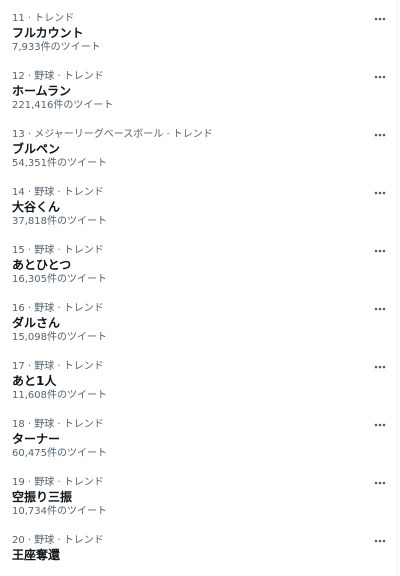  What do you see at coordinates (34, 381) in the screenshot?
I see `trend-name: あと1人` at bounding box center [34, 381].